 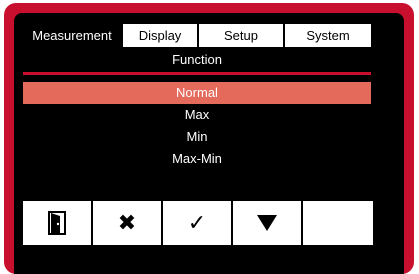 What do you see at coordinates (327, 35) in the screenshot?
I see `tab-system: System` at bounding box center [327, 35].